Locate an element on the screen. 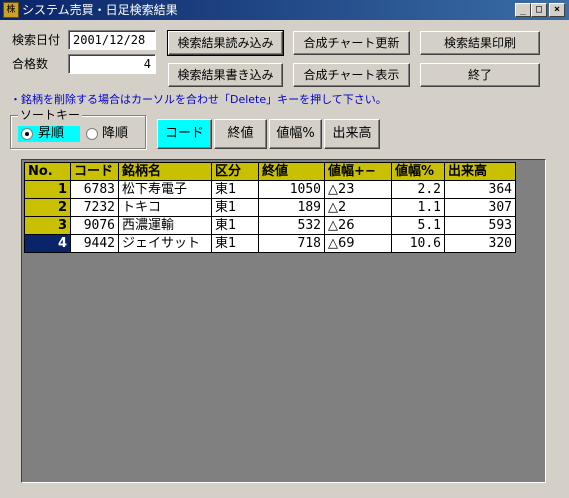 This screenshot has height=498, width=569. column-header-code: コード is located at coordinates (94, 171).